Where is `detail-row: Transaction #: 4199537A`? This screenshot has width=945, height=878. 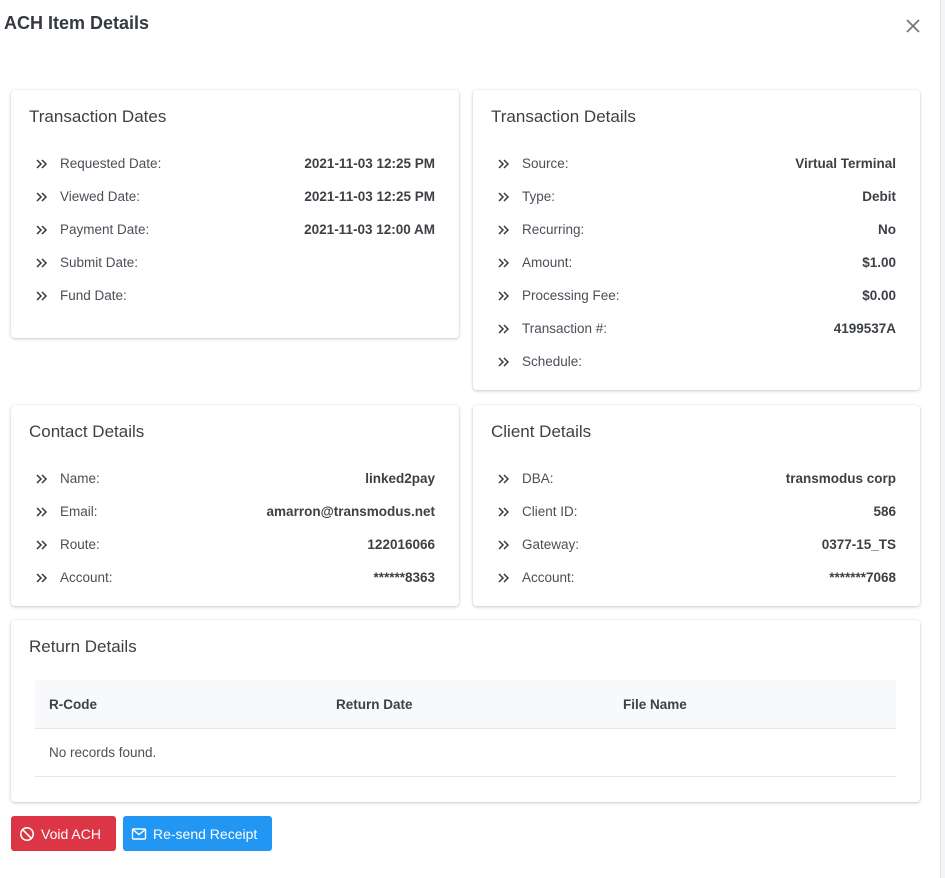
detail-row: Transaction #: 4199537A is located at coordinates (696, 328).